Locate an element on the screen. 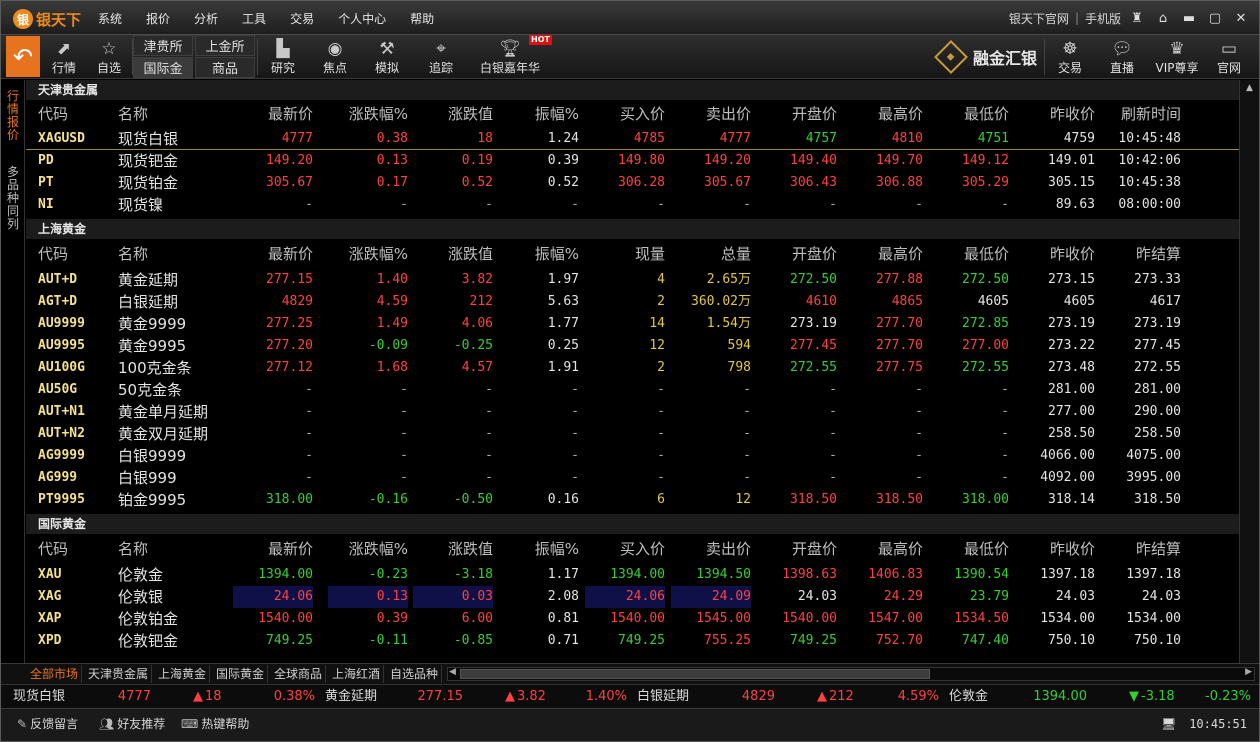  menu-analysis: 分析 is located at coordinates (206, 18).